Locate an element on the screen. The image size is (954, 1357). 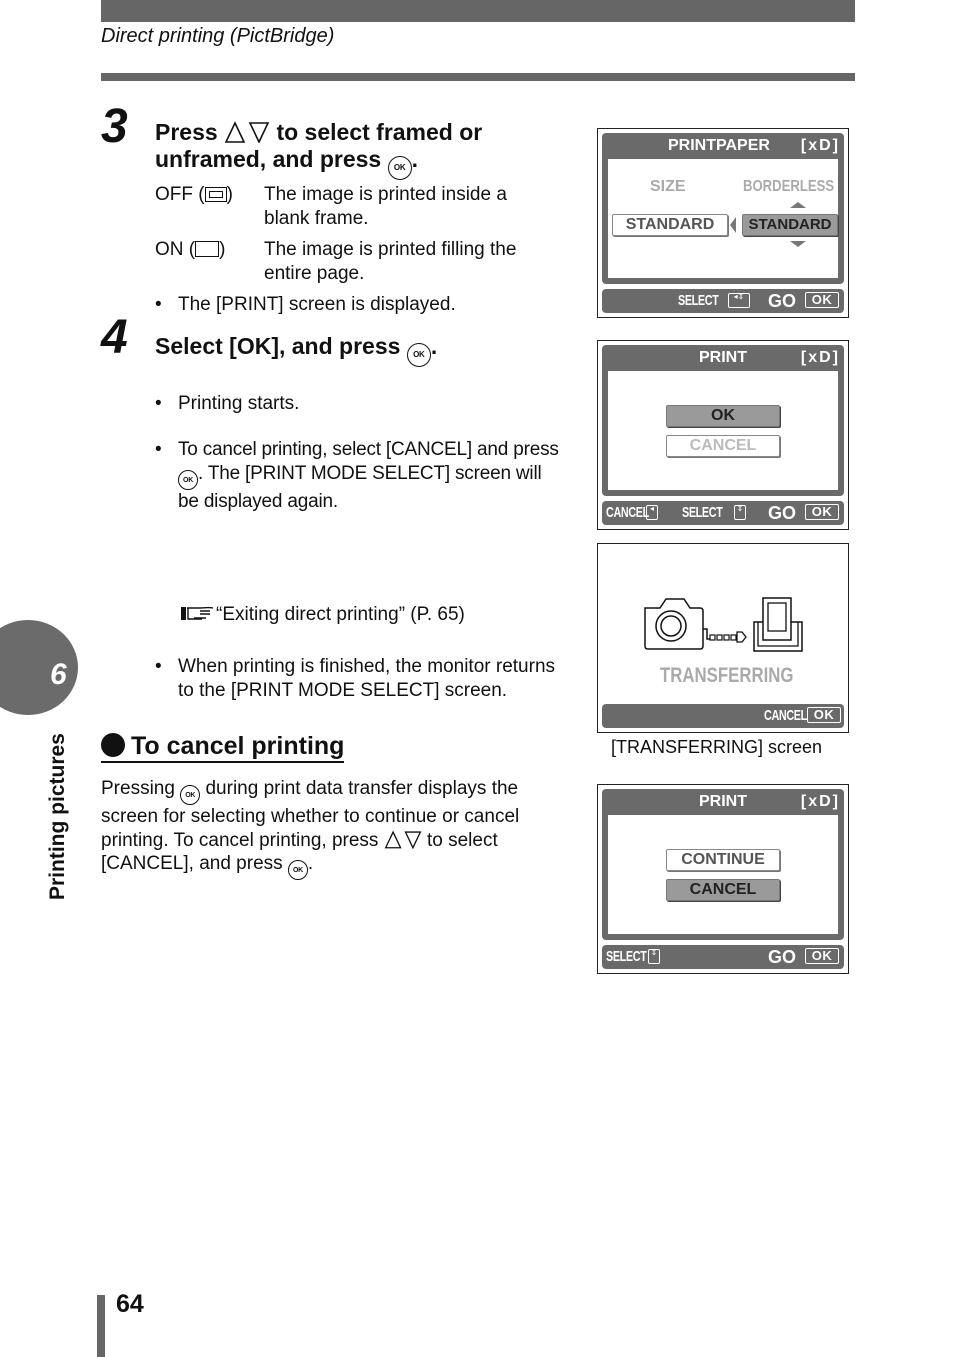
heading-text: unframed, and press is located at coordinates (268, 159).